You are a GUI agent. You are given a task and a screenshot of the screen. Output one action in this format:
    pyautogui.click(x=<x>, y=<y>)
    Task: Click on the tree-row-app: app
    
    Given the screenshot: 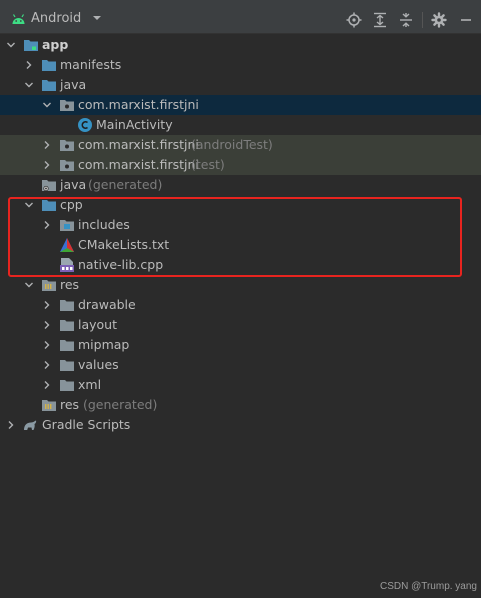 What is the action you would take?
    pyautogui.click(x=240, y=45)
    